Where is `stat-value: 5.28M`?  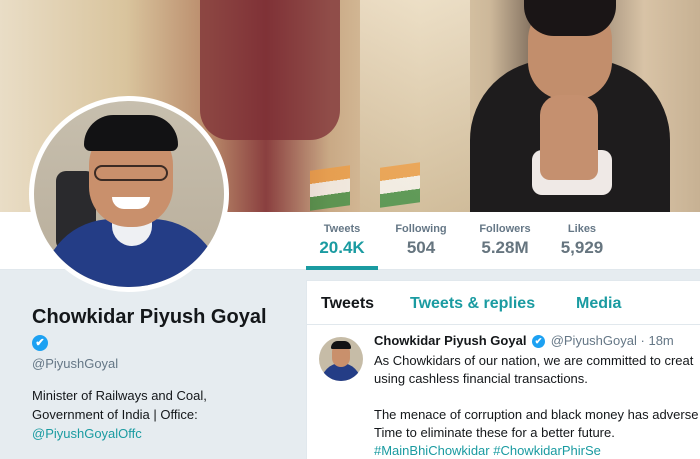
stat-value: 5.28M is located at coordinates (505, 247).